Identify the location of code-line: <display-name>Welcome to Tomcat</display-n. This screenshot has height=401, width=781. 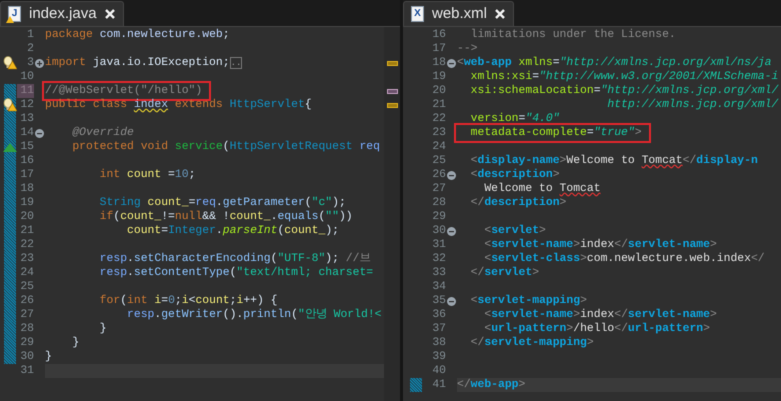
(614, 161).